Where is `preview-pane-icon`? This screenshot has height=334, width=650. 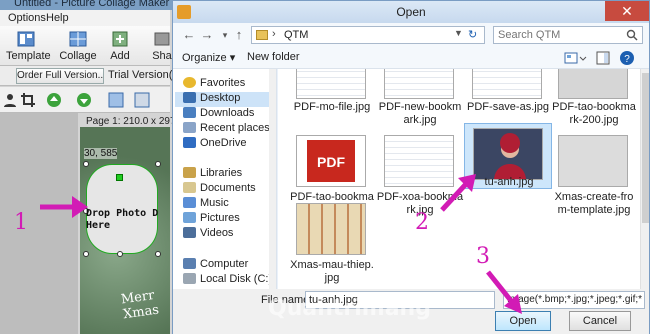
preview-pane-icon is located at coordinates (603, 58).